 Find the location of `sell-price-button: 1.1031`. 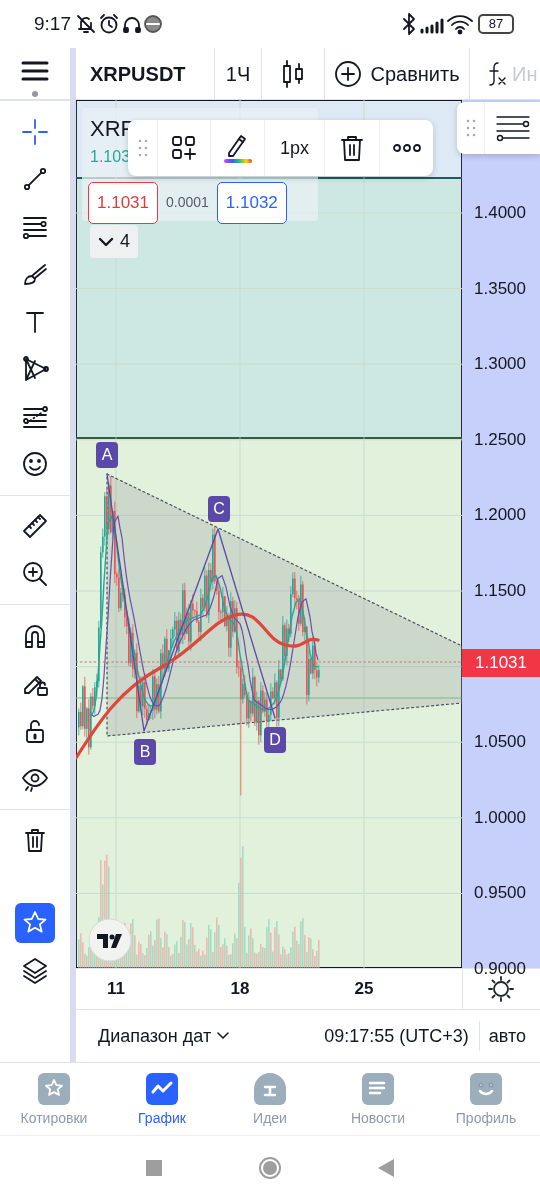

sell-price-button: 1.1031 is located at coordinates (123, 203).